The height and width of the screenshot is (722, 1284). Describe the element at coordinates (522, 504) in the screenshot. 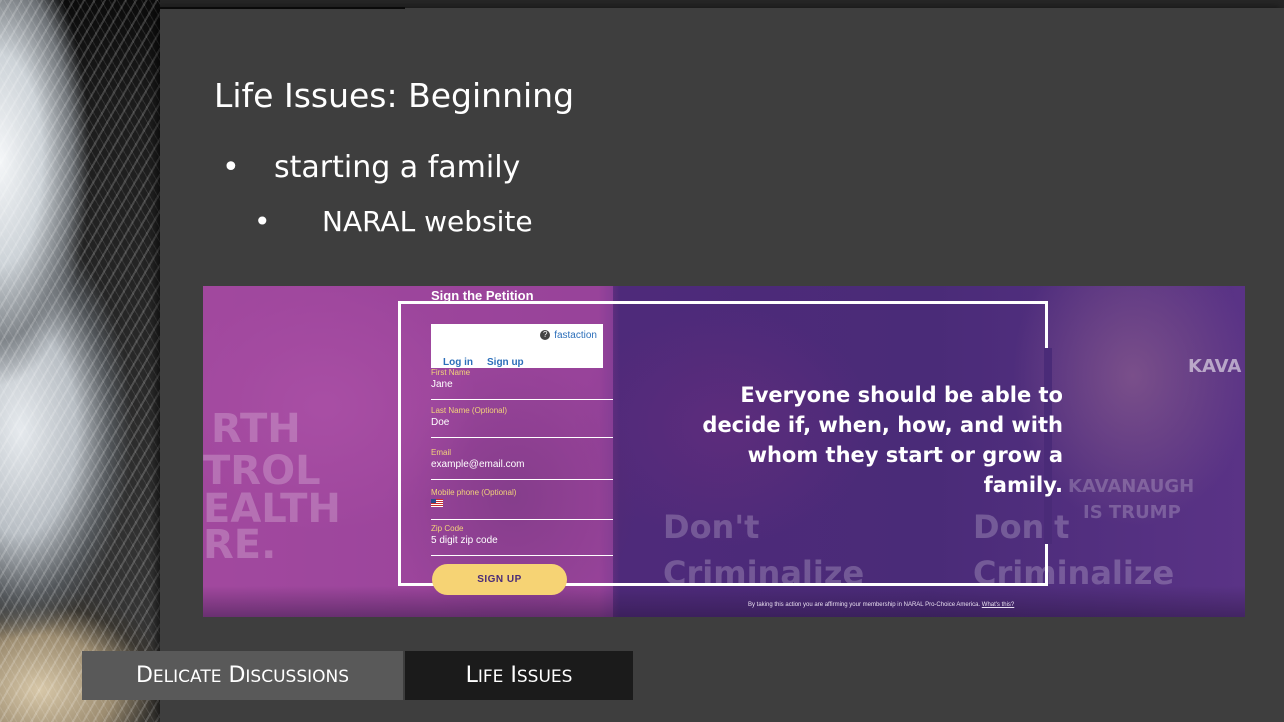

I see `mobile-phone-field: Mobile phone (Optional)` at that location.